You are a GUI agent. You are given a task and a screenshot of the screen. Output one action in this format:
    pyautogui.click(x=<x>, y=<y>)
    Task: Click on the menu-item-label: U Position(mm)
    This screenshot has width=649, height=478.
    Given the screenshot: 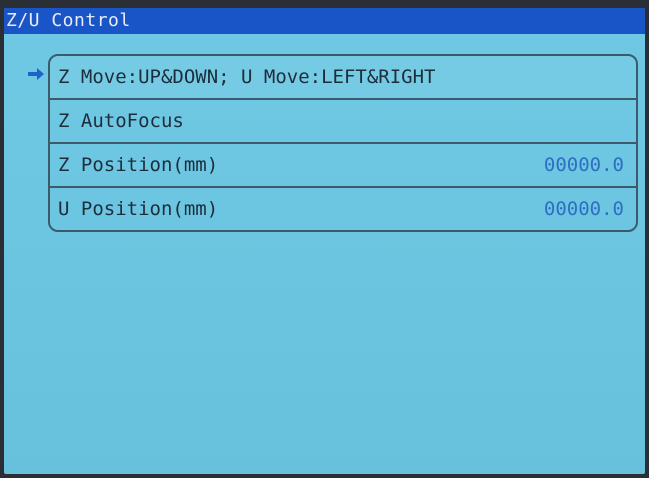 What is the action you would take?
    pyautogui.click(x=138, y=209)
    